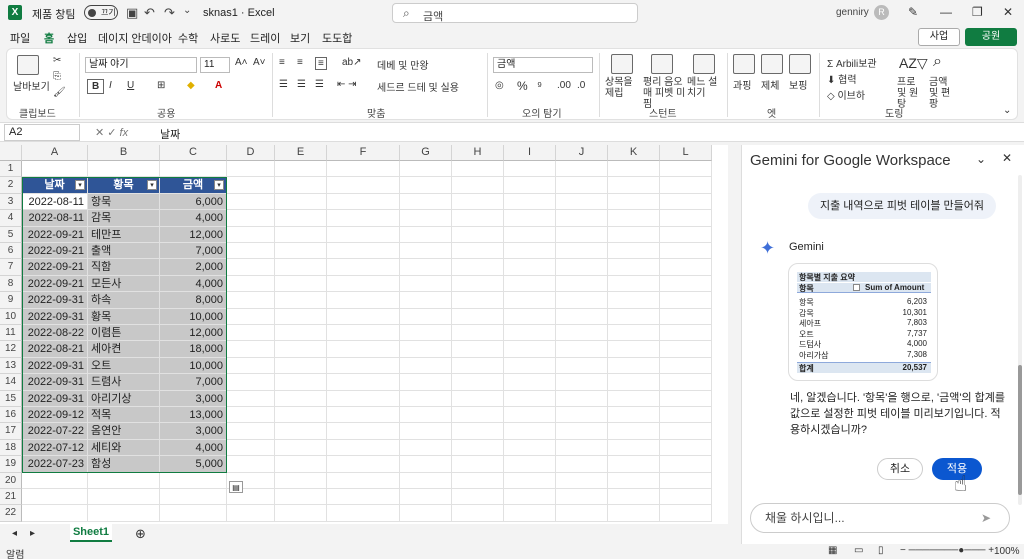 This screenshot has height=559, width=1024. What do you see at coordinates (11, 185) in the screenshot?
I see `row-header: 2` at bounding box center [11, 185].